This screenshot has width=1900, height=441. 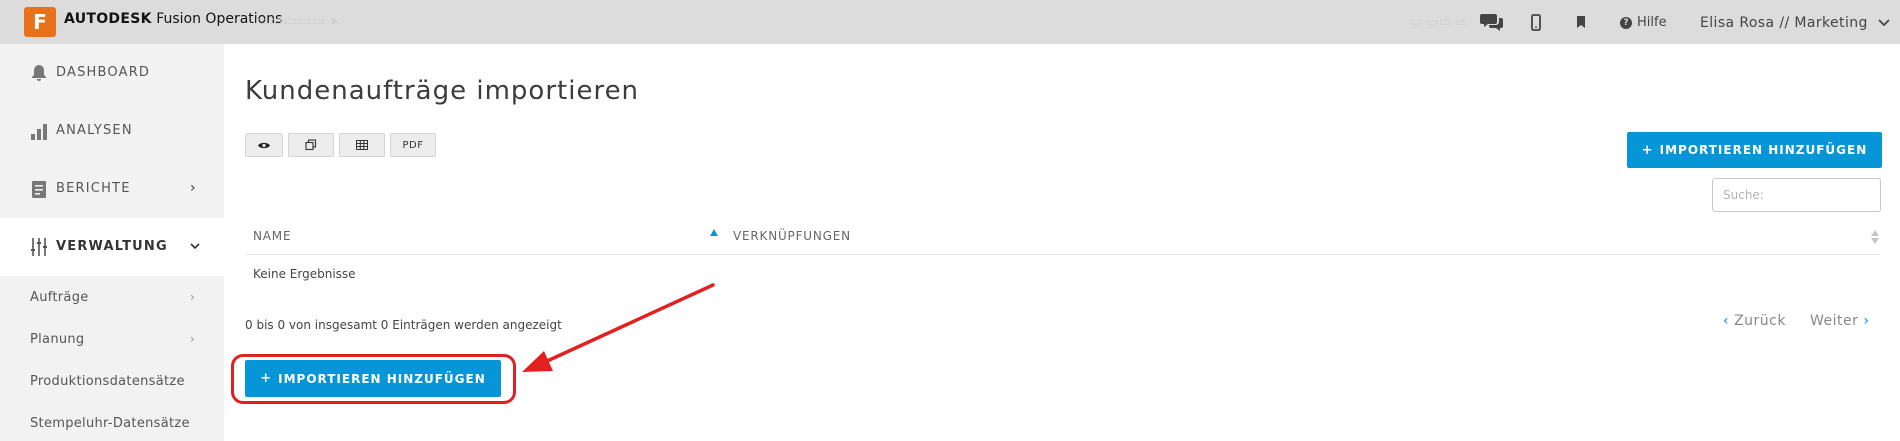 I want to click on annotation-arrow, so click(x=618, y=327).